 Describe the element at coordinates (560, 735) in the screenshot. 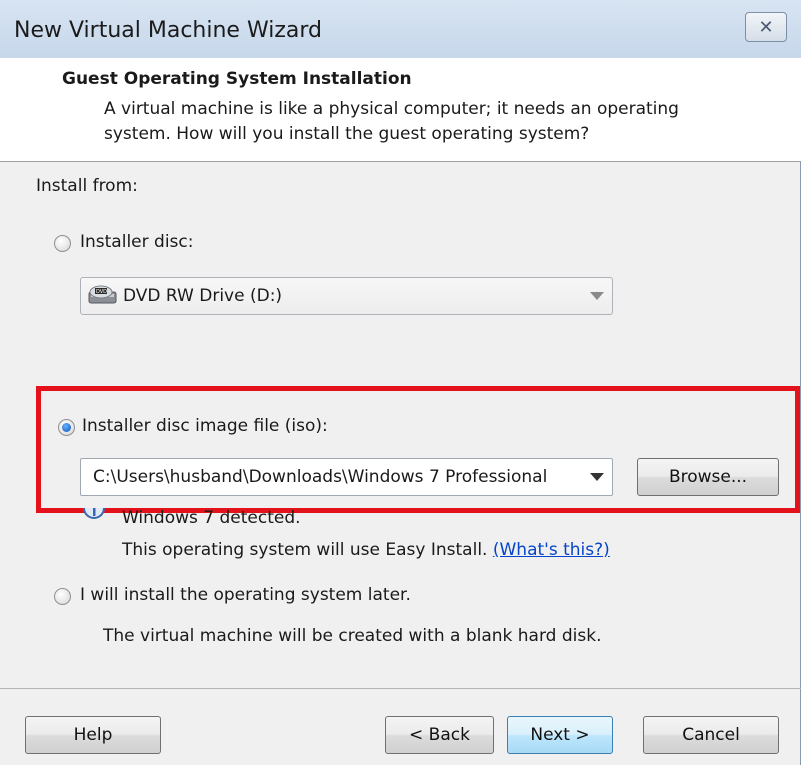

I see `next-button: Next >` at that location.